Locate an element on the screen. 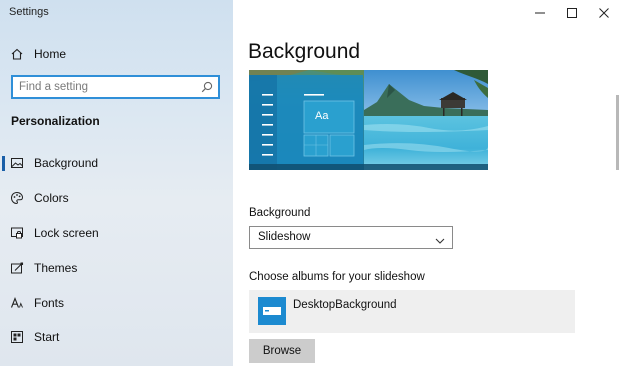 This screenshot has width=620, height=366. home-label: Home is located at coordinates (50, 54).